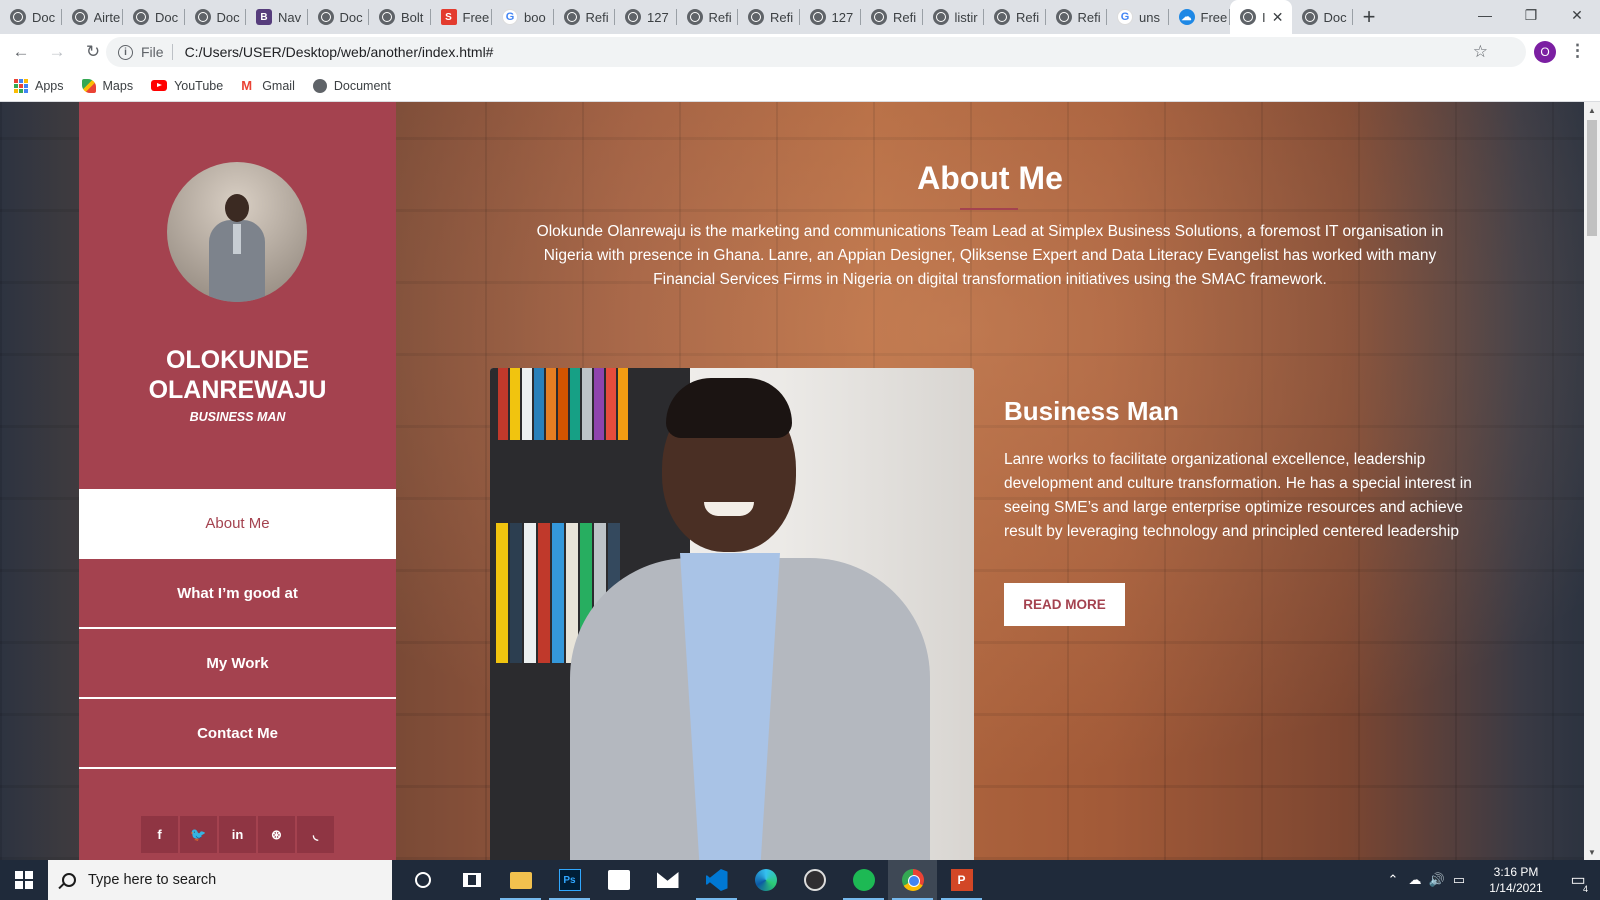 This screenshot has width=1600, height=900. What do you see at coordinates (107, 85) in the screenshot?
I see `bookmark-maps: Maps` at bounding box center [107, 85].